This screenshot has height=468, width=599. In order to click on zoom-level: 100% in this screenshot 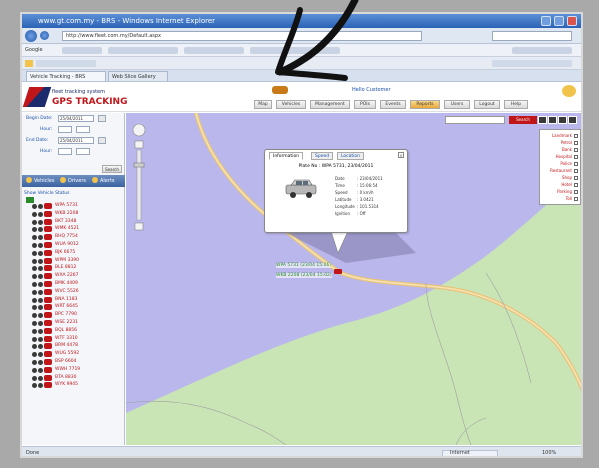, I will do `click(549, 451)`.